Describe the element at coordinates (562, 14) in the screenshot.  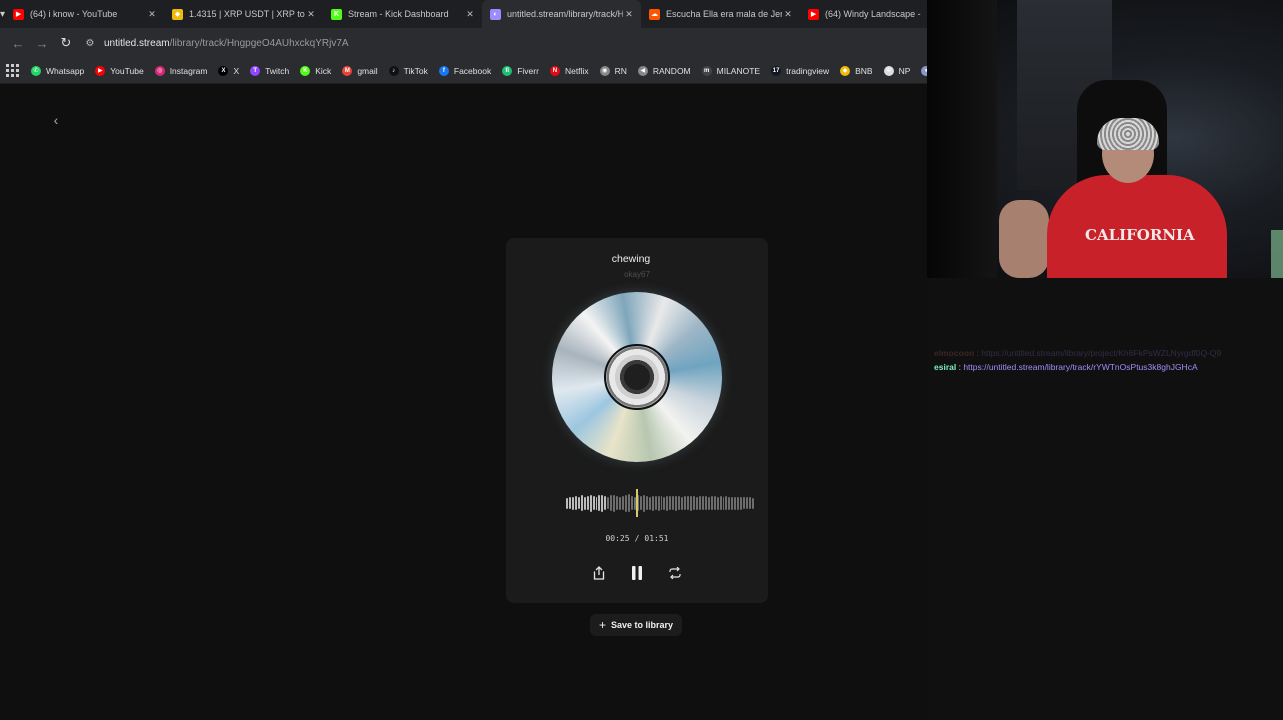
I see `browser-tab: ◐ untitled.stream/library/track/H ✕` at that location.